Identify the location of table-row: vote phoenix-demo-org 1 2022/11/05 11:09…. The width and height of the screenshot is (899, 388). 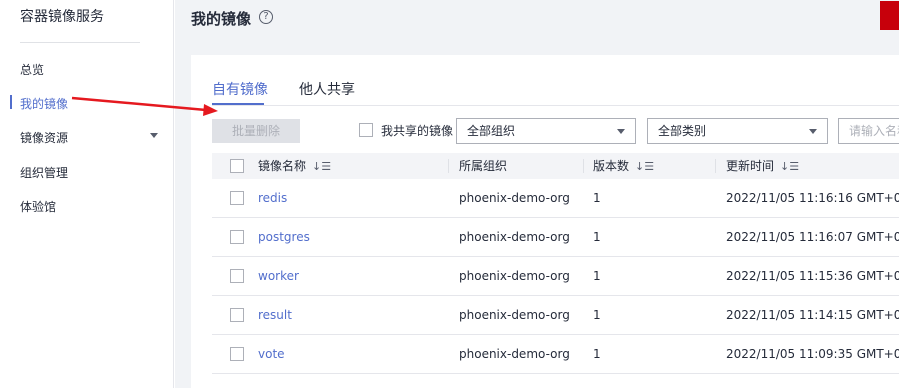
(555, 354).